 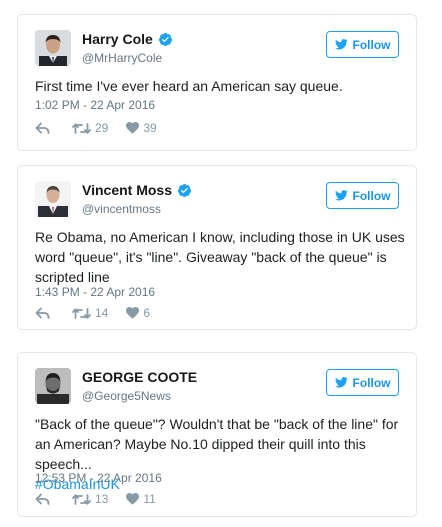 What do you see at coordinates (141, 499) in the screenshot?
I see `like-button: 11` at bounding box center [141, 499].